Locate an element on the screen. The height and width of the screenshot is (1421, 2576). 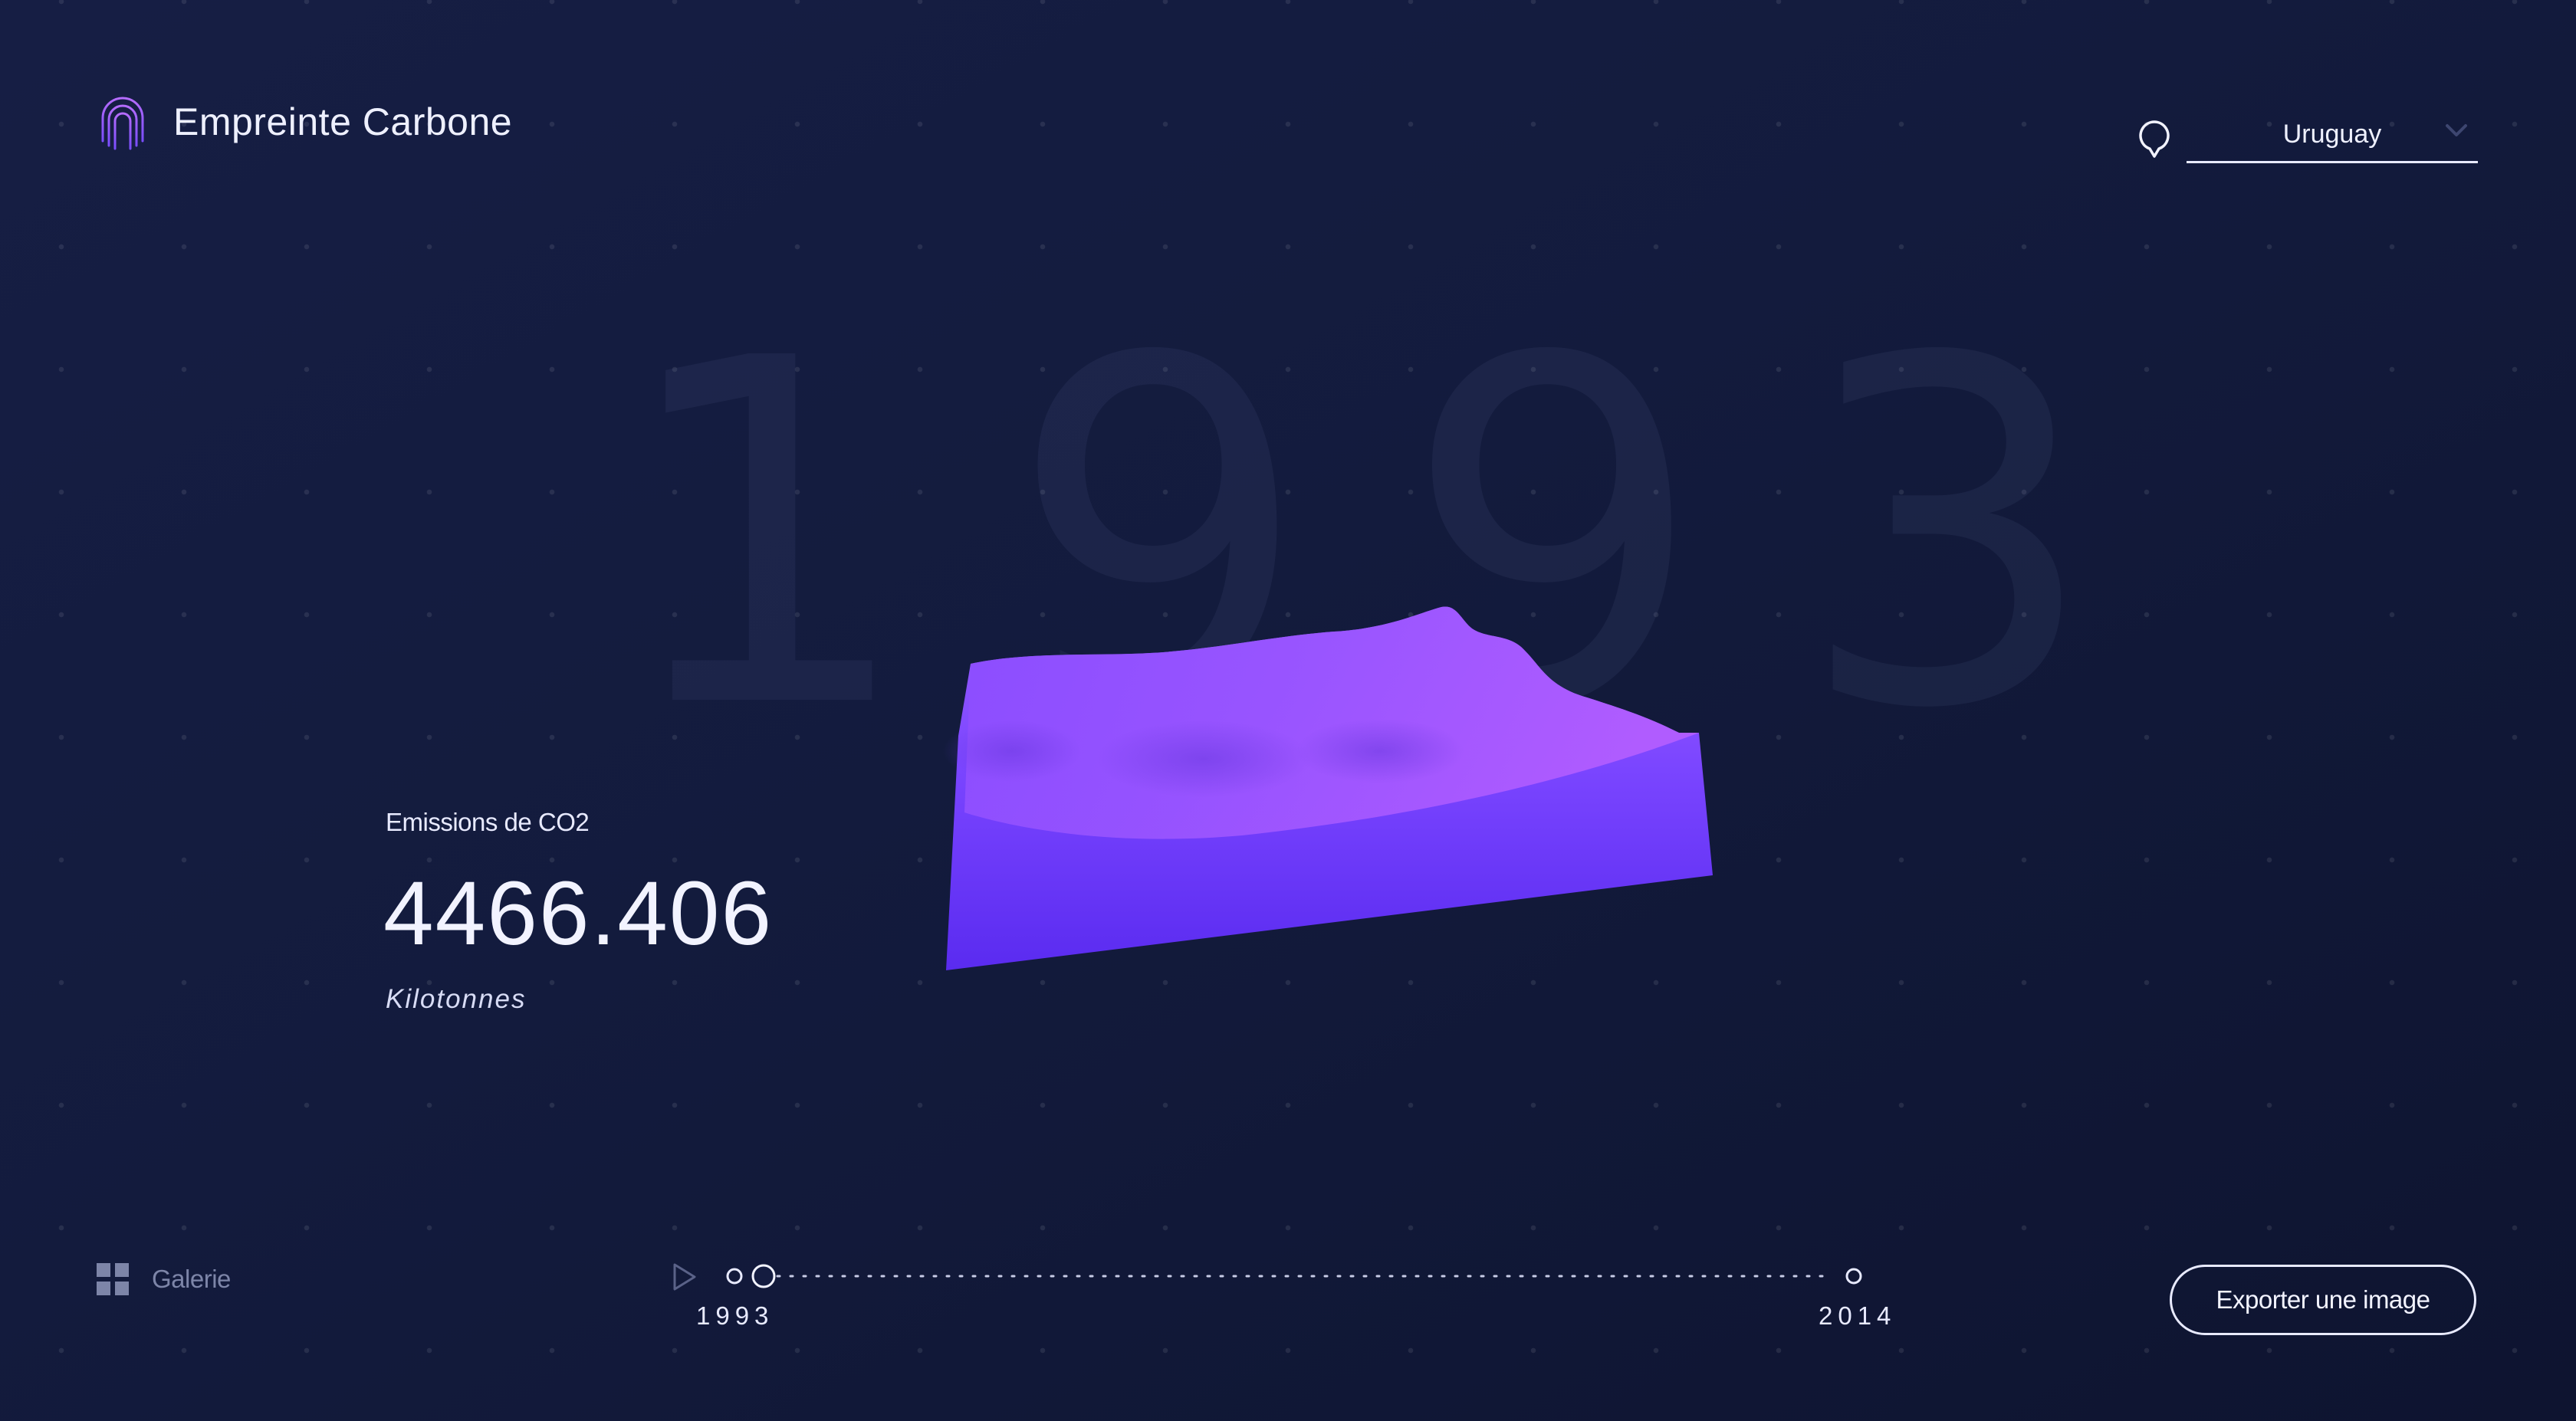
timeline-end-label: 2014 is located at coordinates (1858, 1315).